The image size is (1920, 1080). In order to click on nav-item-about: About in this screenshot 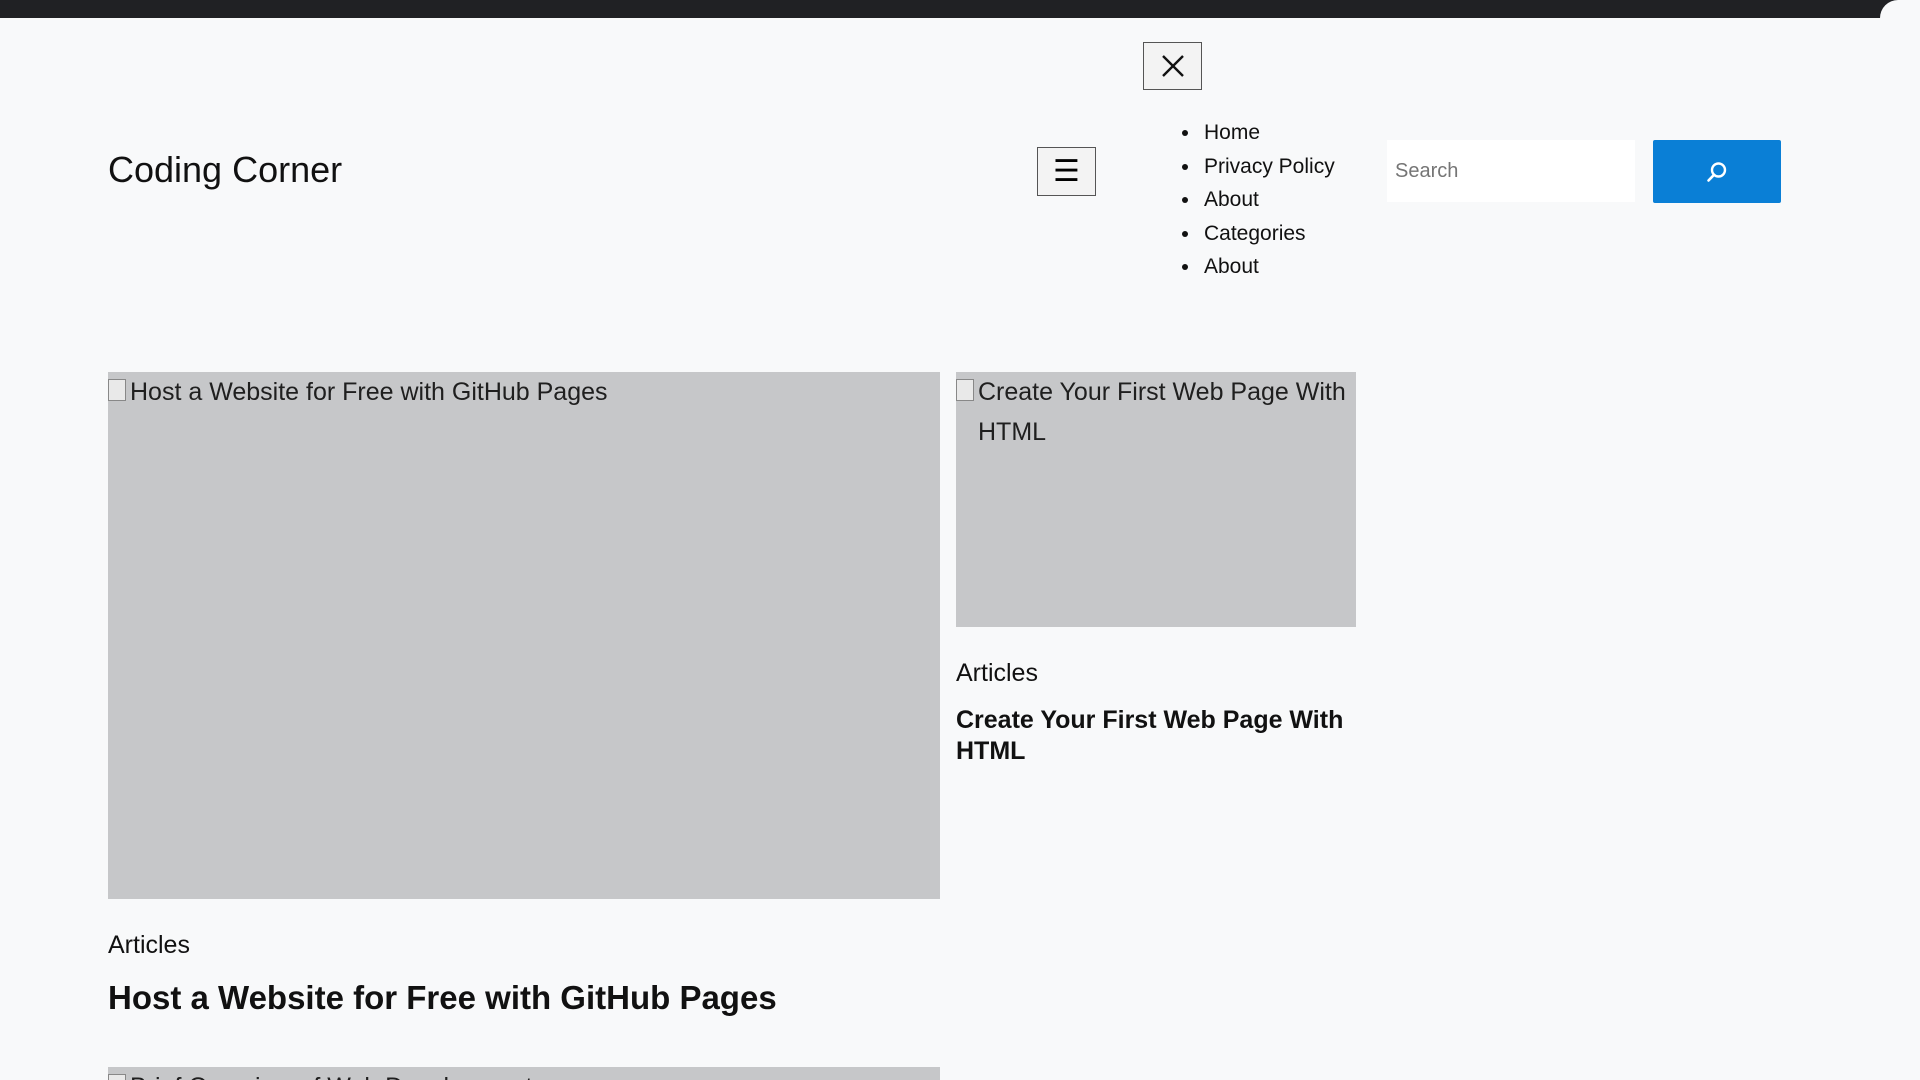, I will do `click(1254, 200)`.